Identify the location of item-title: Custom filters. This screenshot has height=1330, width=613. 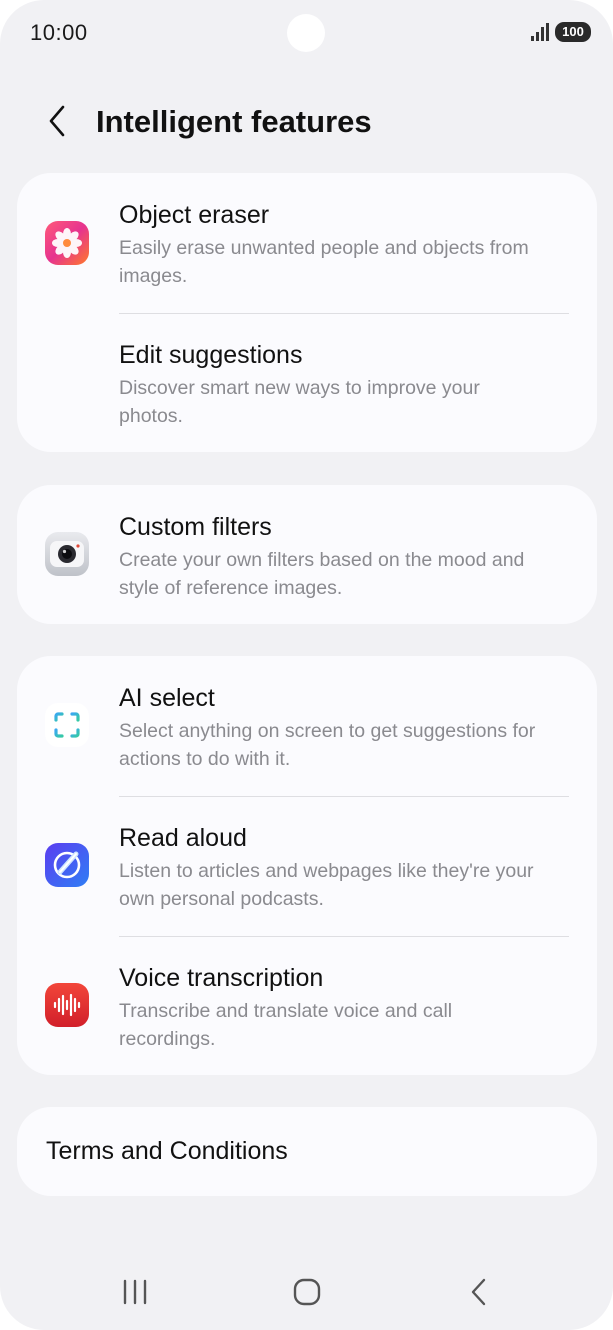
(195, 527).